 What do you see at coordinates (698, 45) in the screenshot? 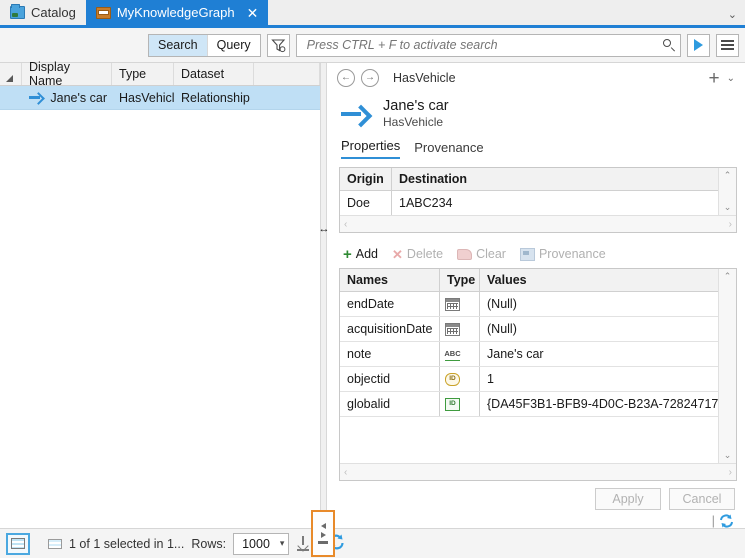
I see `run-search-button` at bounding box center [698, 45].